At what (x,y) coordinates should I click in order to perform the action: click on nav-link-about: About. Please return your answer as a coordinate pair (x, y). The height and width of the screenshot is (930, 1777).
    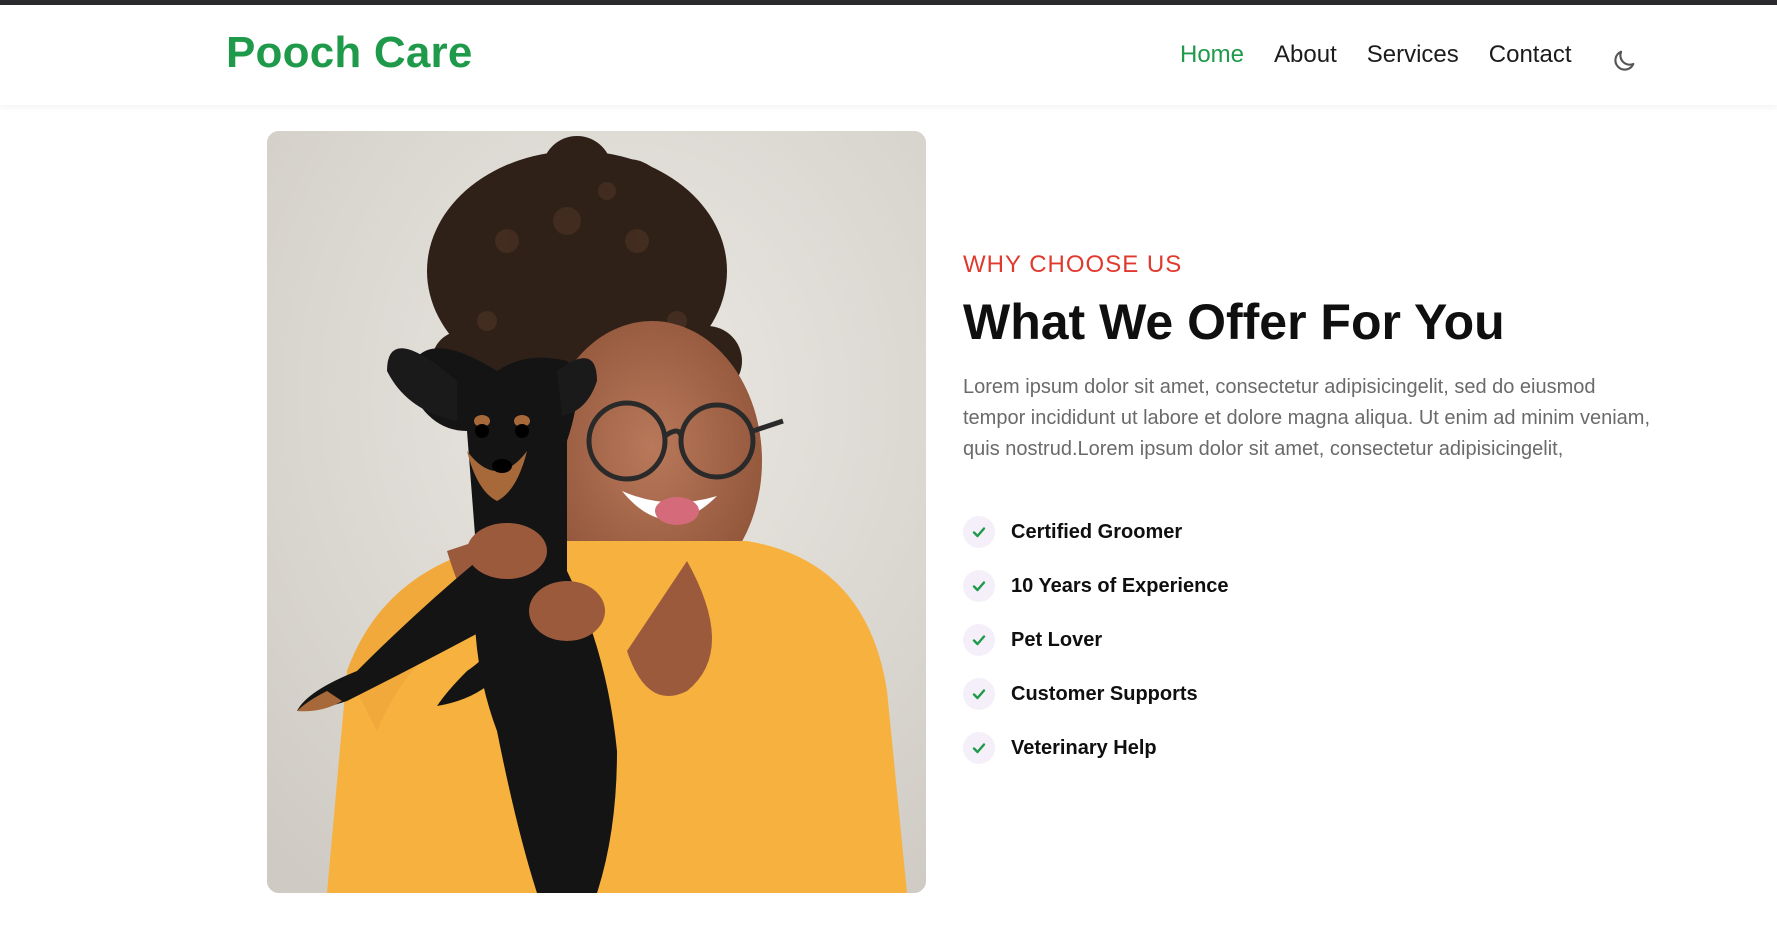
    Looking at the image, I should click on (1305, 54).